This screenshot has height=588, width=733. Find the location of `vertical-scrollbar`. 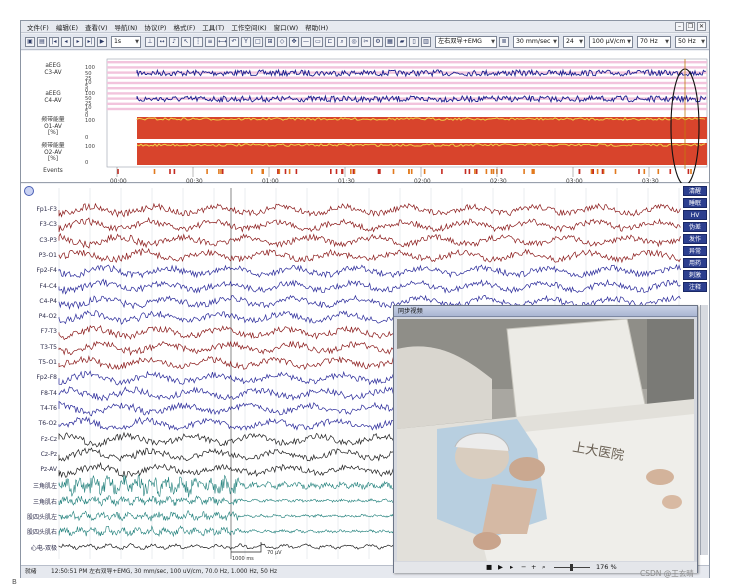

vertical-scrollbar is located at coordinates (704, 430).